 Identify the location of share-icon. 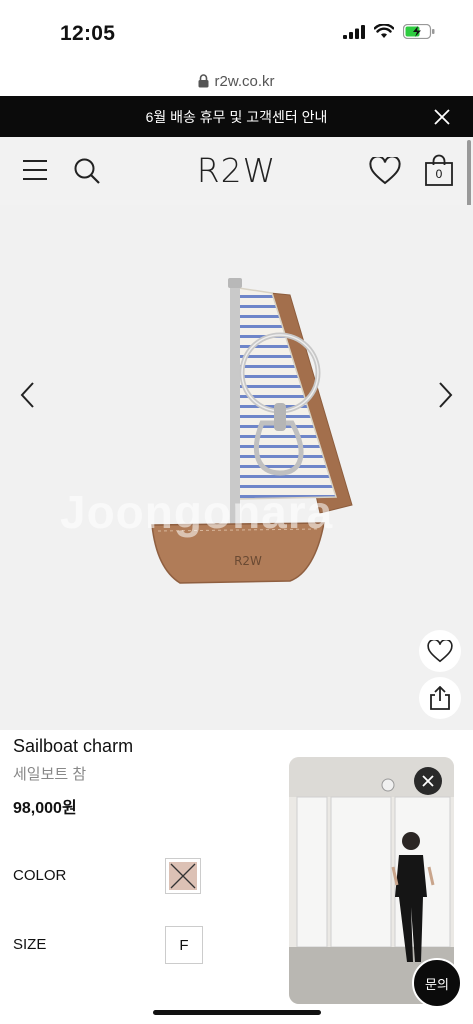
(440, 698).